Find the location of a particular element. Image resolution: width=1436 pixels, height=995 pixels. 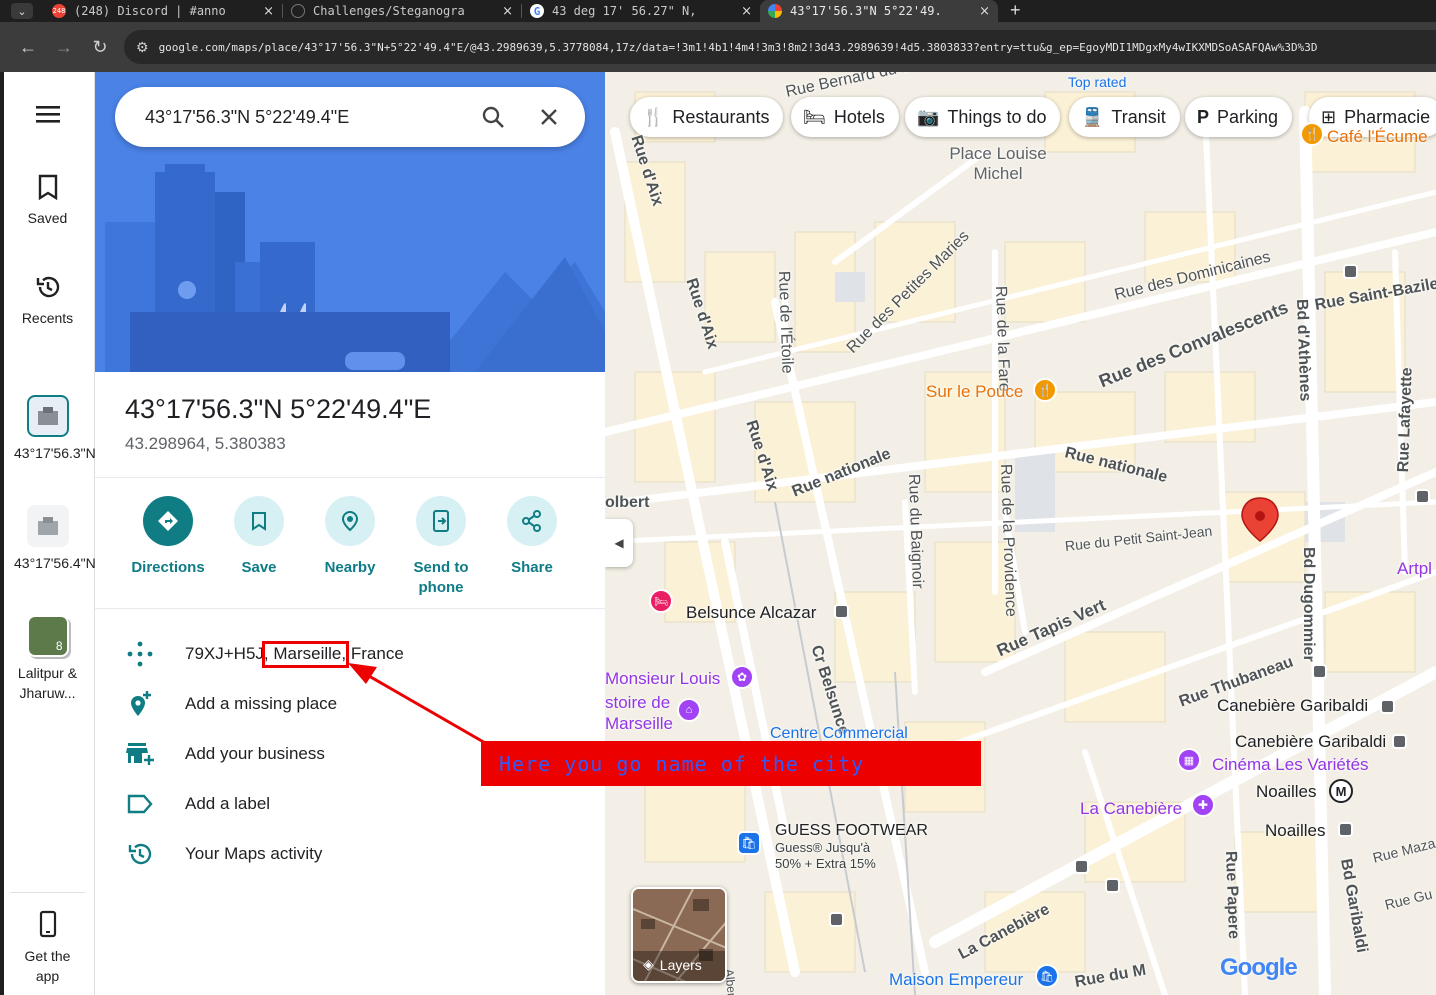

get-app-button: Get the app is located at coordinates (47, 948).